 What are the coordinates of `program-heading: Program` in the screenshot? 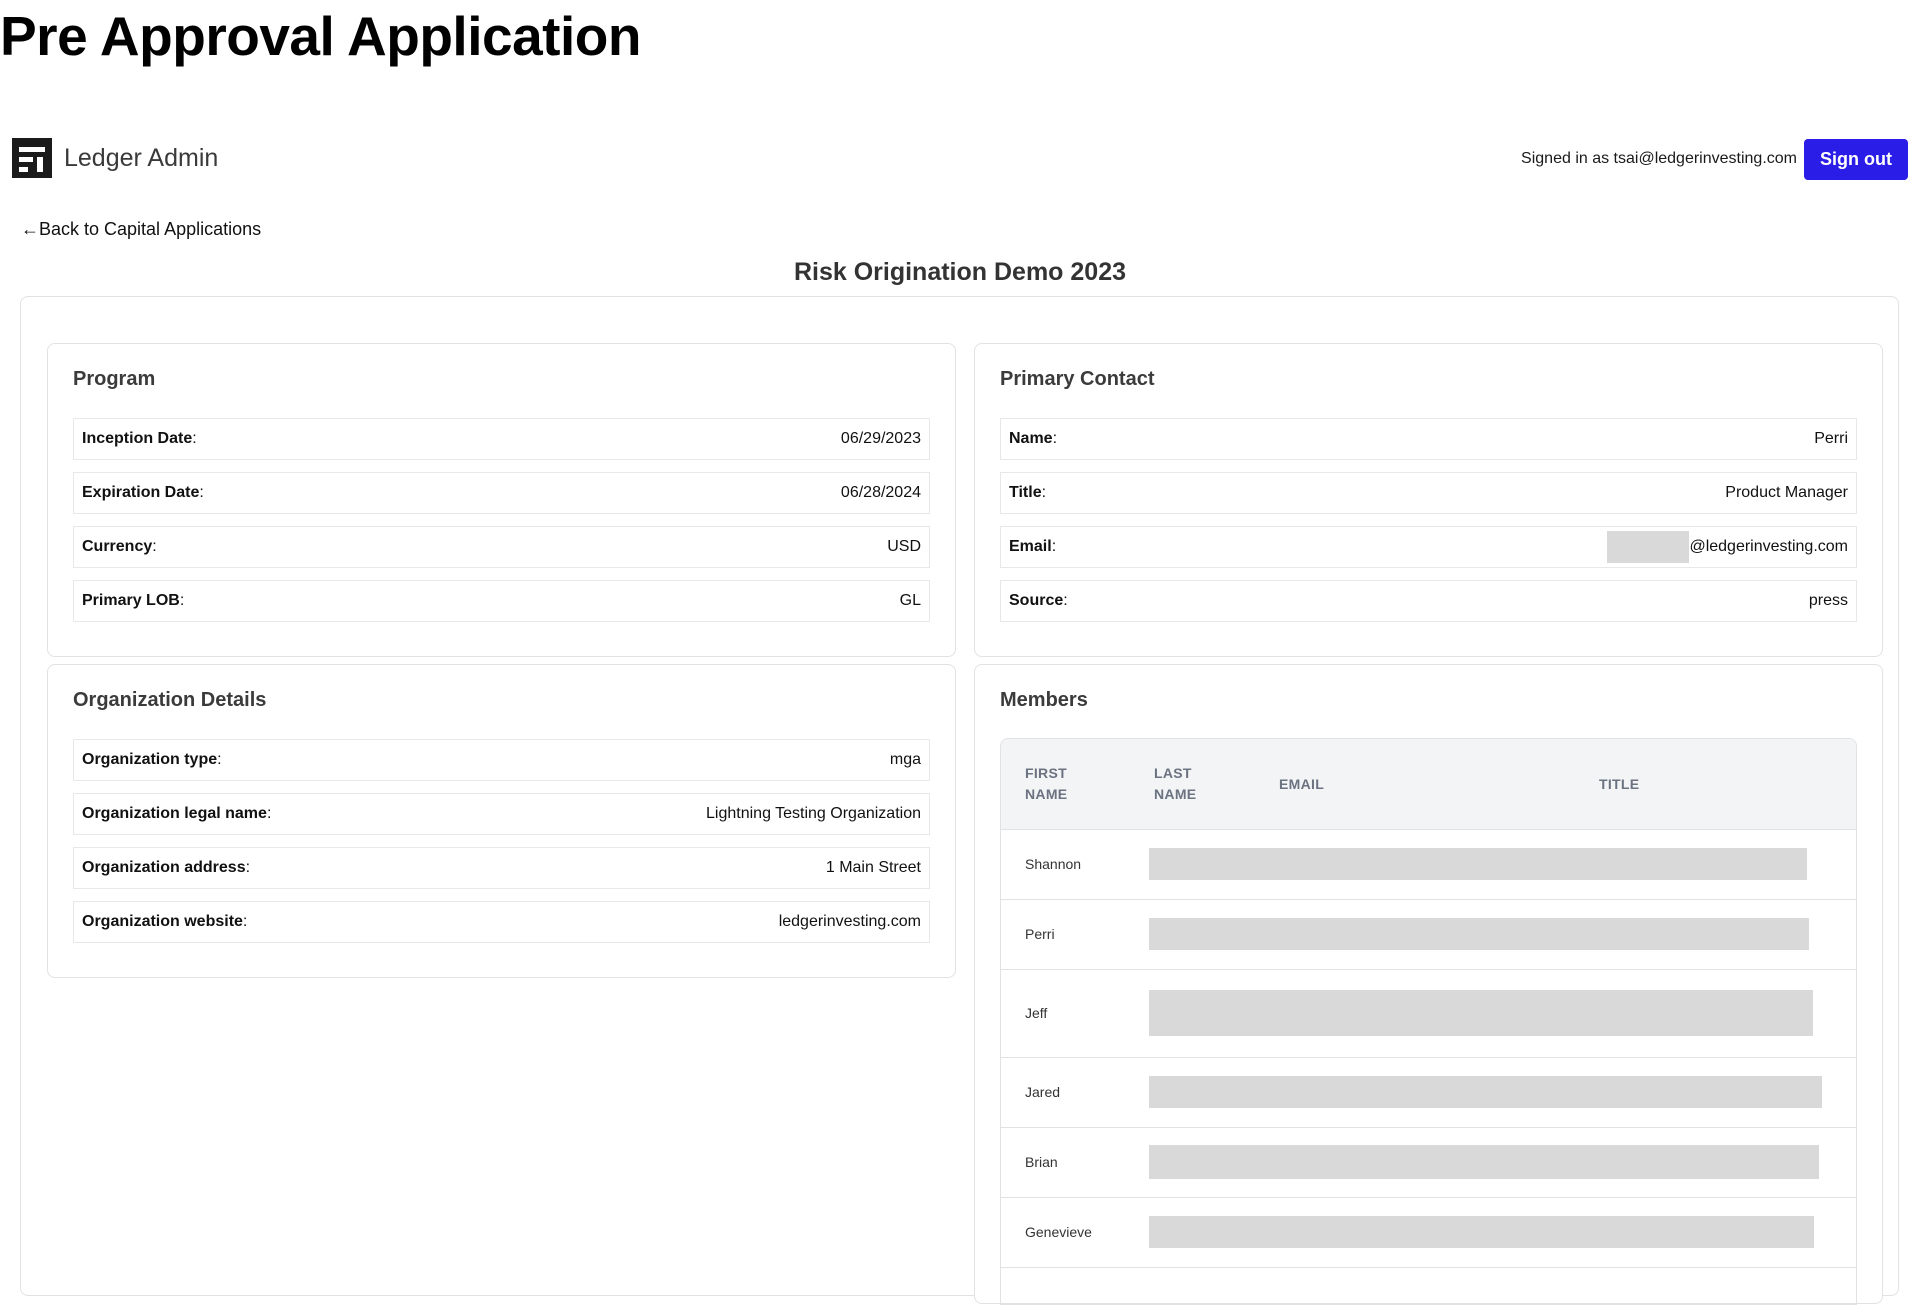 It's located at (114, 379).